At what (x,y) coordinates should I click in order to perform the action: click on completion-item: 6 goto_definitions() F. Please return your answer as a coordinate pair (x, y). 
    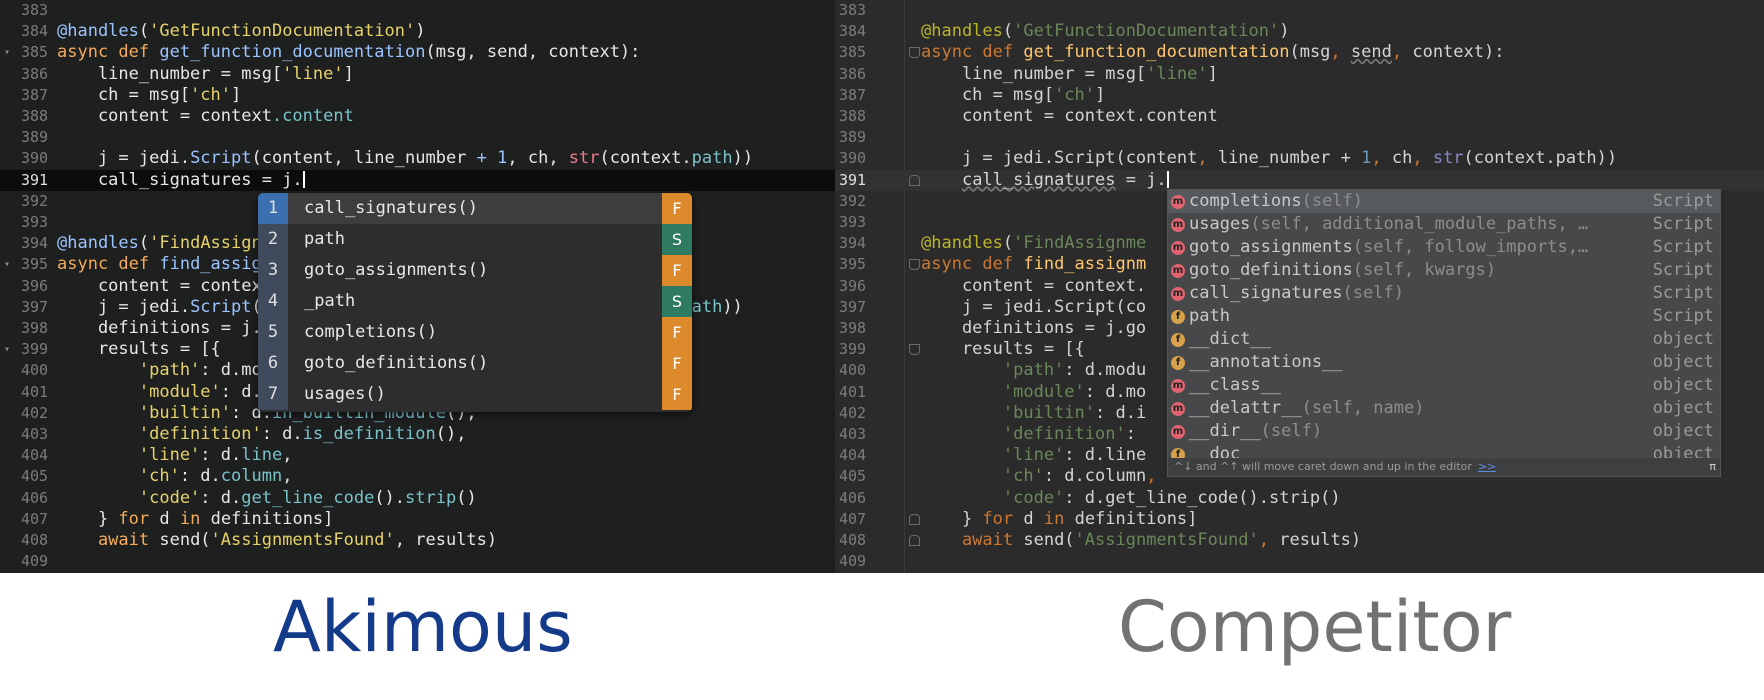
    Looking at the image, I should click on (475, 363).